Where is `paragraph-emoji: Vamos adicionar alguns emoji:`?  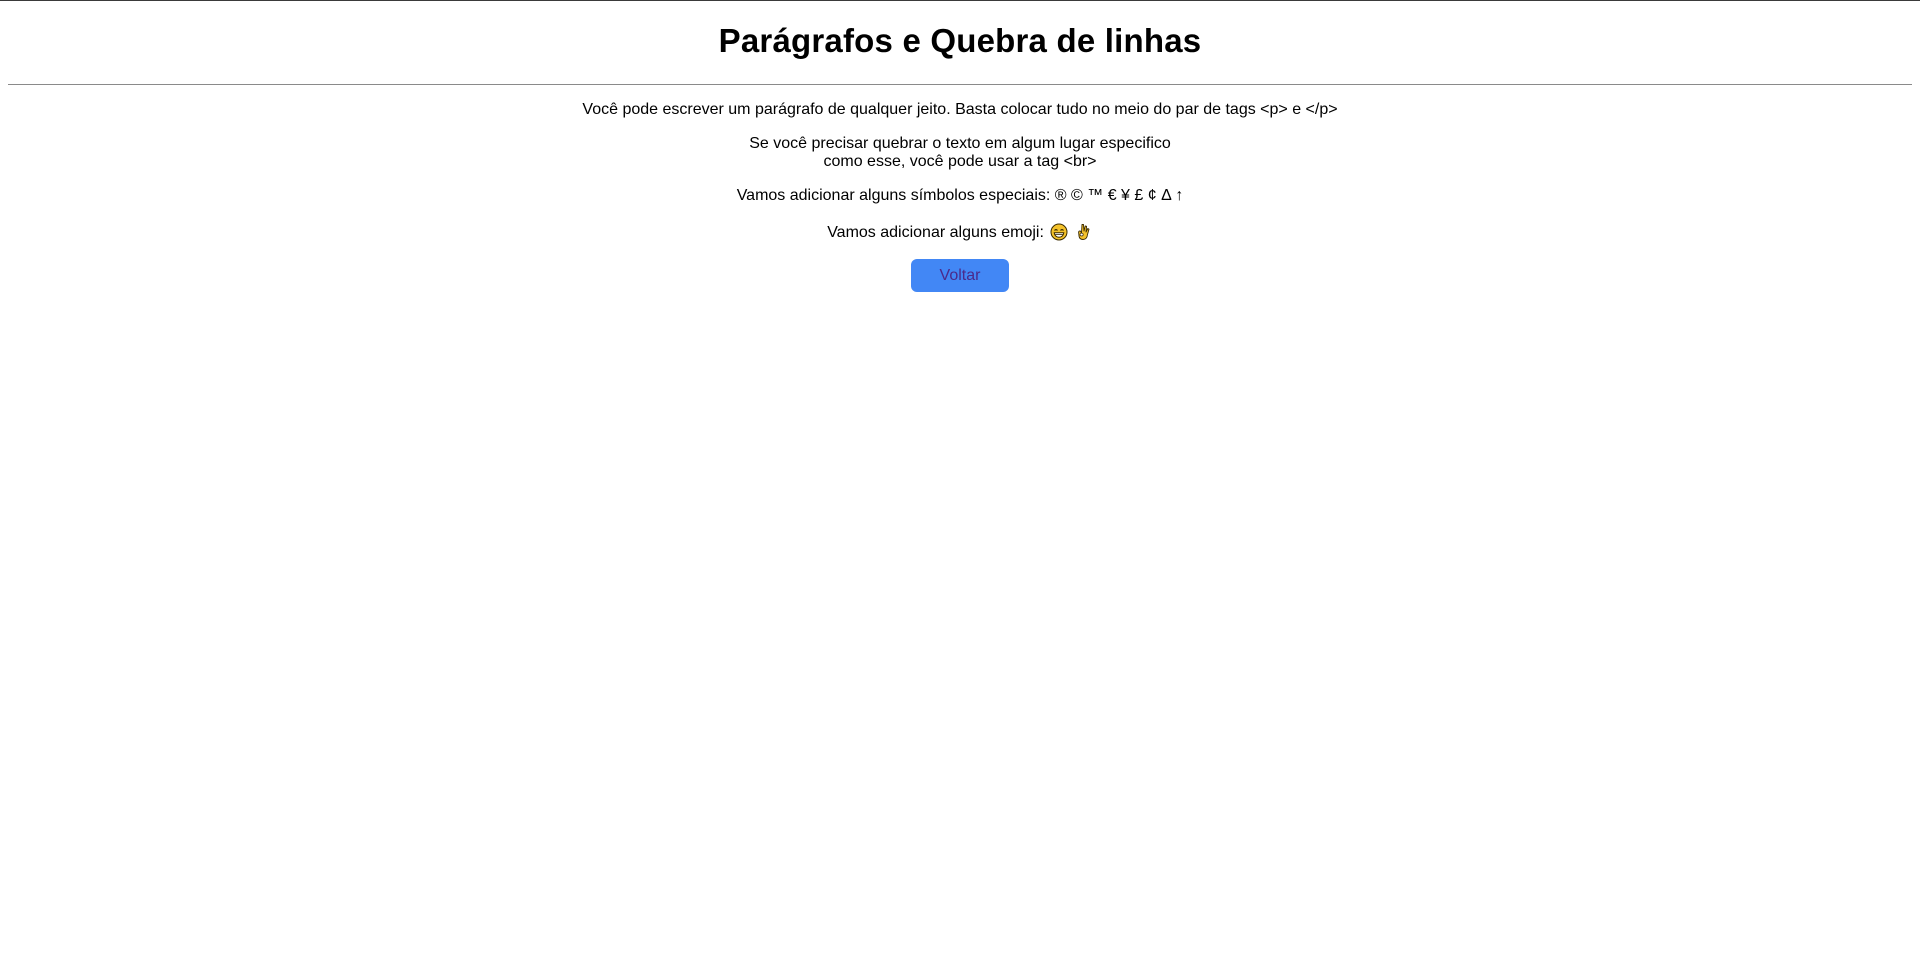 paragraph-emoji: Vamos adicionar alguns emoji: is located at coordinates (960, 223).